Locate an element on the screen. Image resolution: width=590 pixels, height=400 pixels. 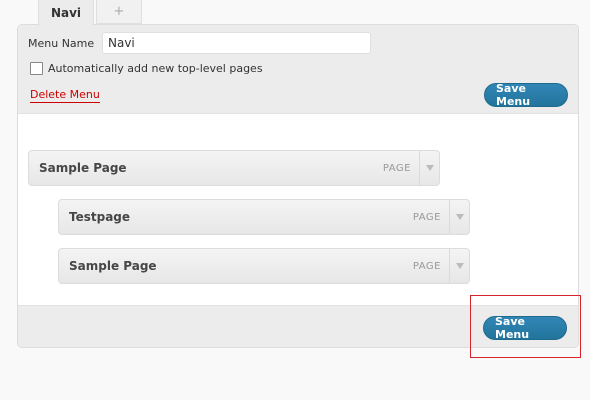
add-menu-tab: + is located at coordinates (119, 12).